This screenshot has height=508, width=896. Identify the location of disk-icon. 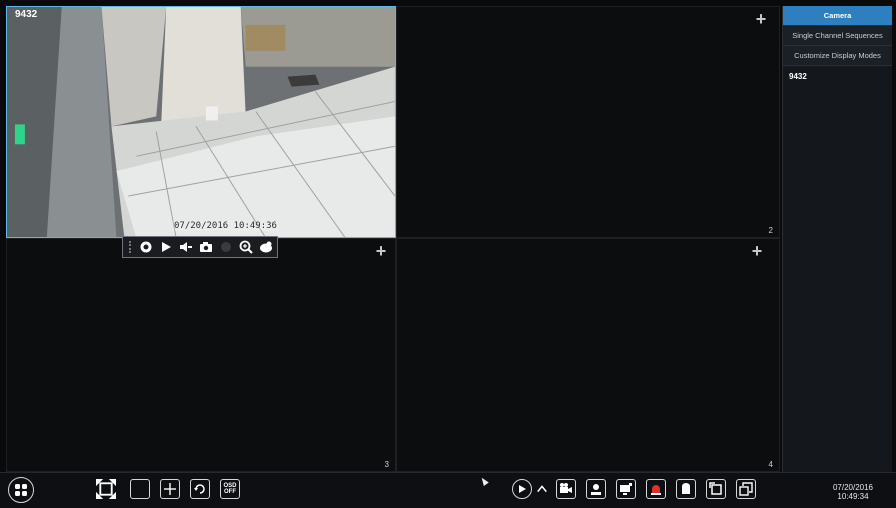
(686, 488).